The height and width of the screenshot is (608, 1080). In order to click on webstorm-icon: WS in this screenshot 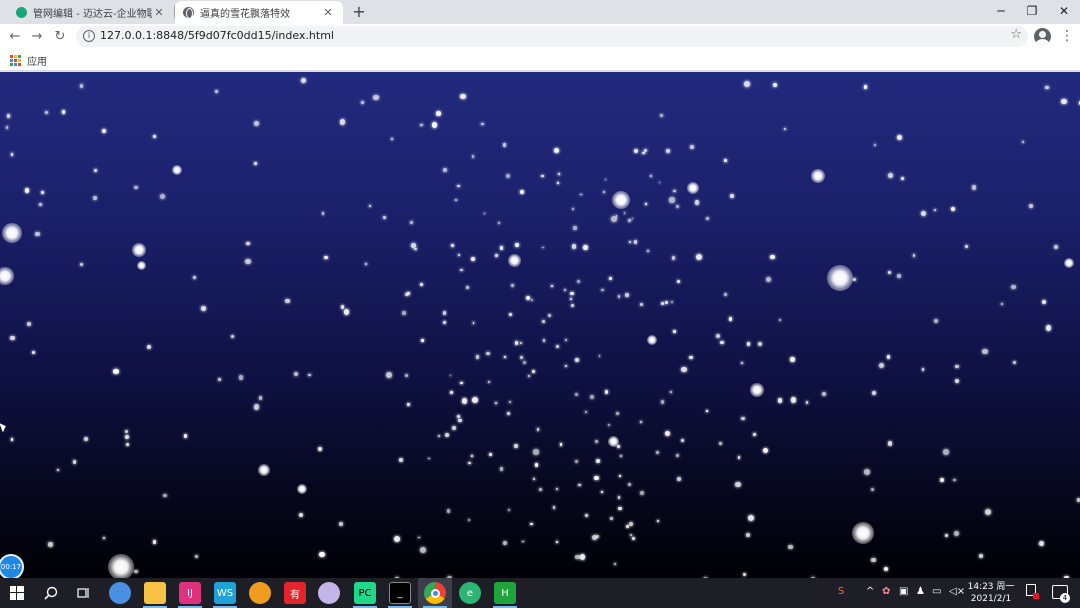, I will do `click(225, 593)`.